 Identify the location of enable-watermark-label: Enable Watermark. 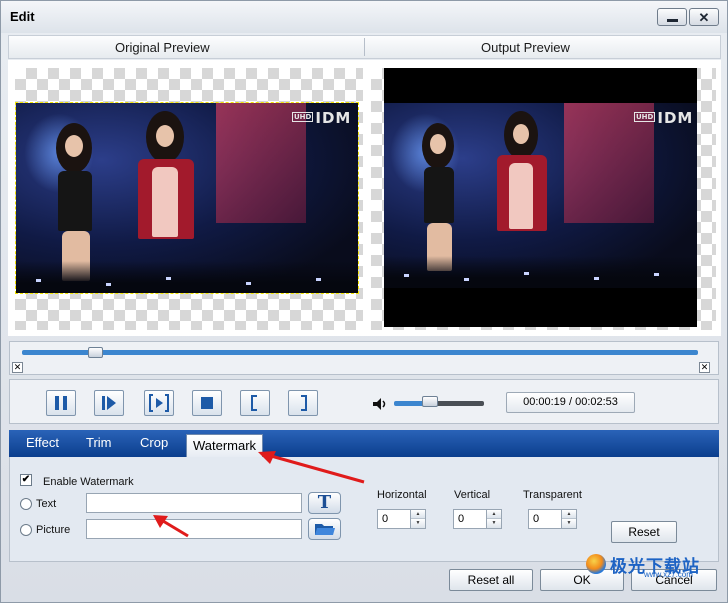
(88, 482).